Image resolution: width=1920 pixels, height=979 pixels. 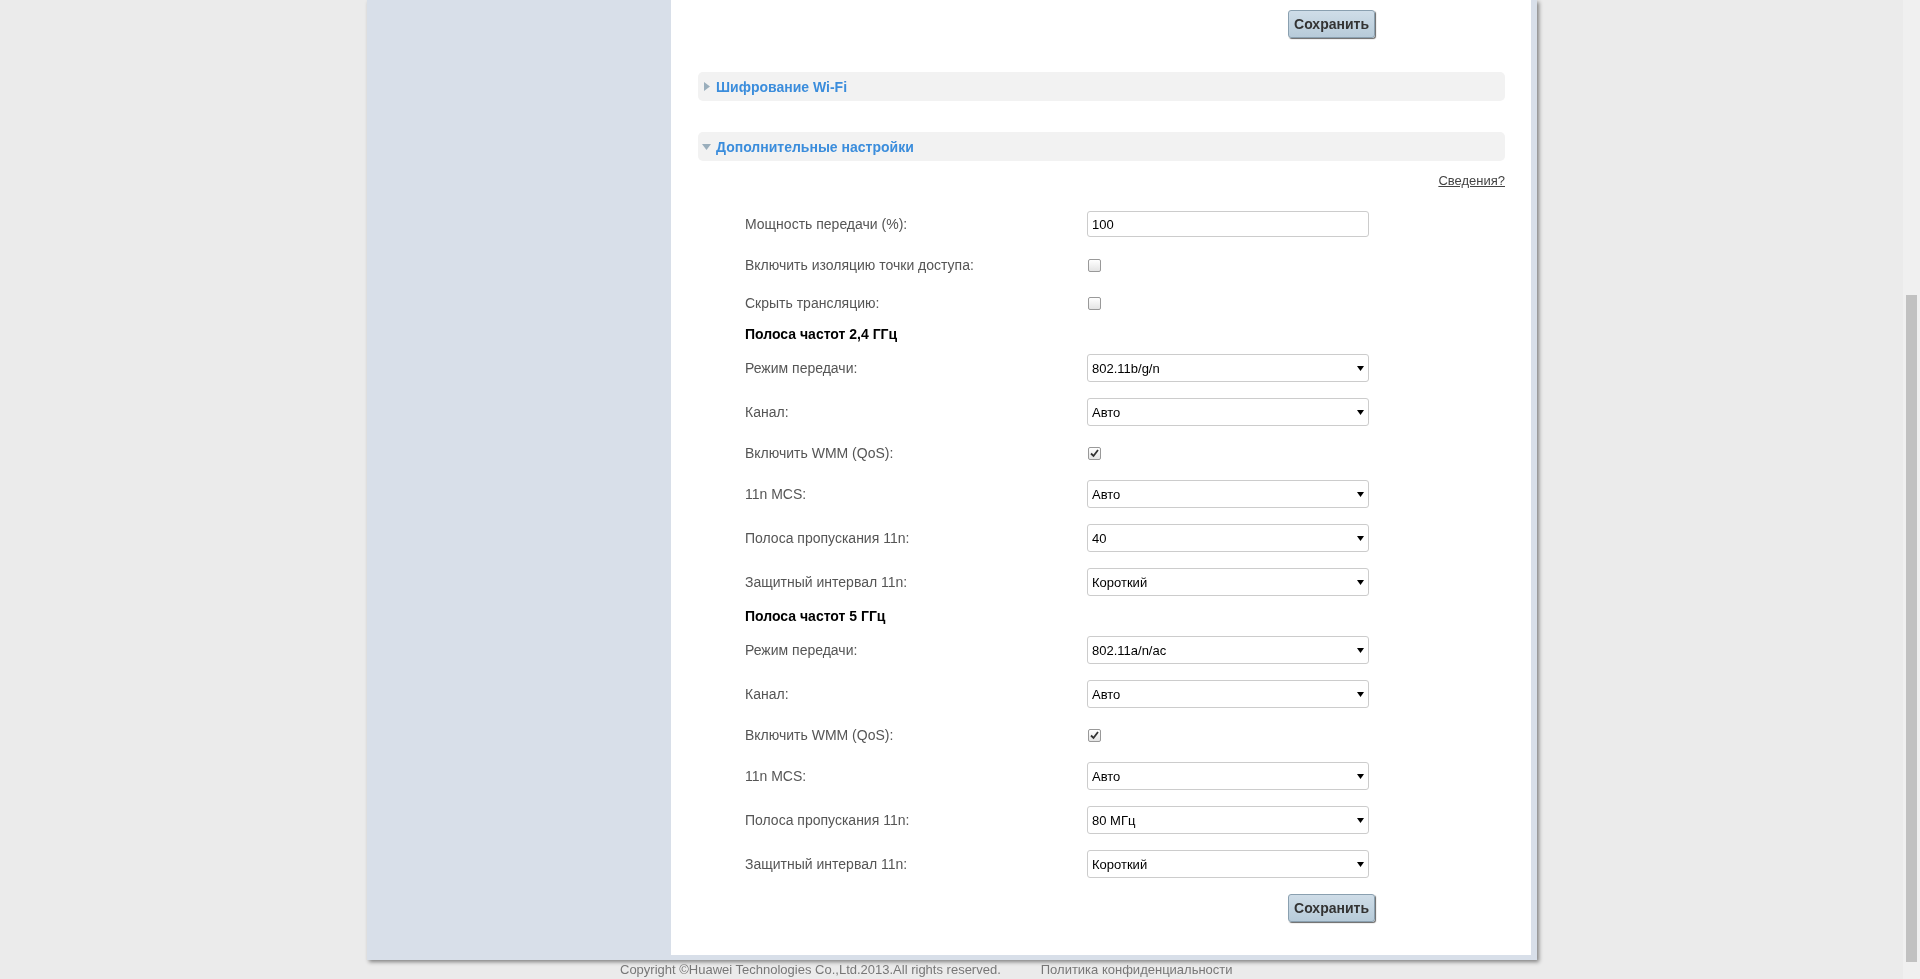 I want to click on section-heading: Полоса частот 5 ГГц, so click(x=815, y=616).